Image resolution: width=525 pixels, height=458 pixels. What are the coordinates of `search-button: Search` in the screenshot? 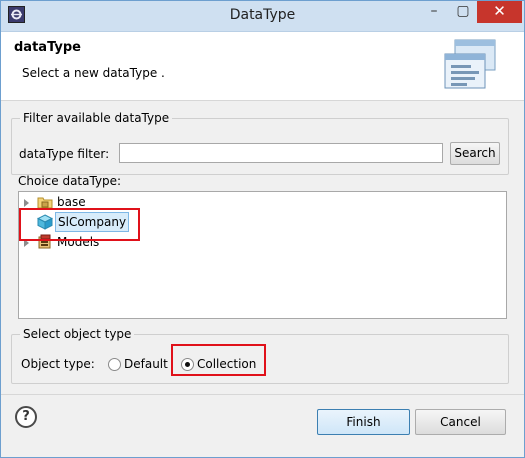 It's located at (475, 153).